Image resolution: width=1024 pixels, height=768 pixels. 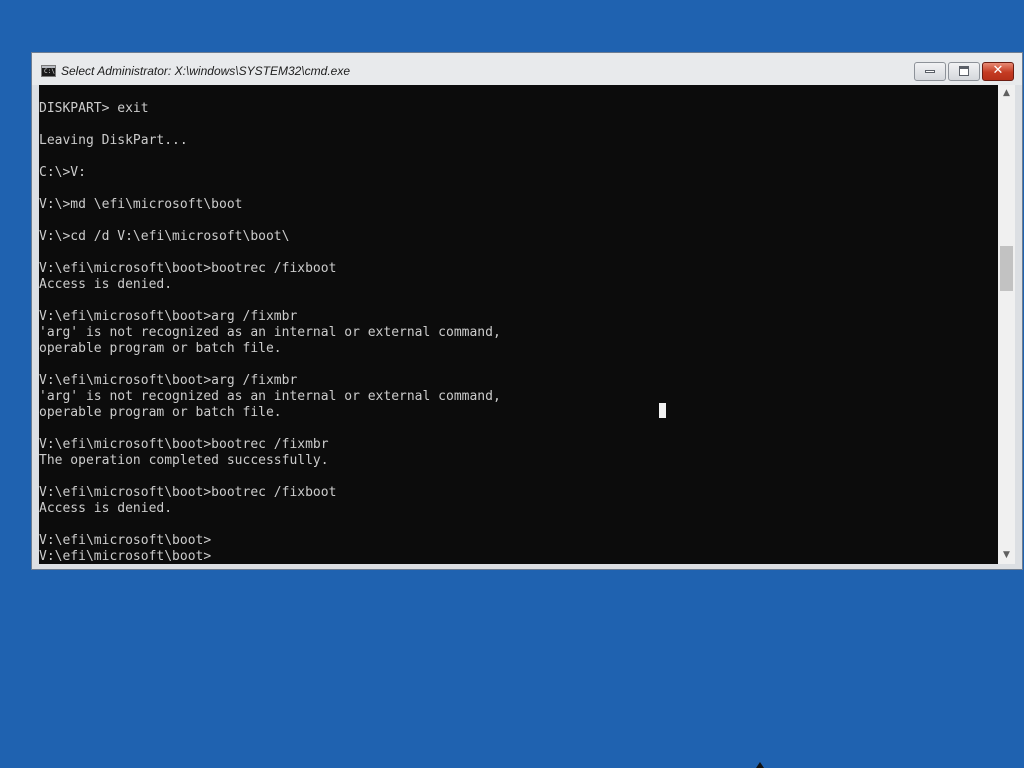 I want to click on minimize-button, so click(x=930, y=71).